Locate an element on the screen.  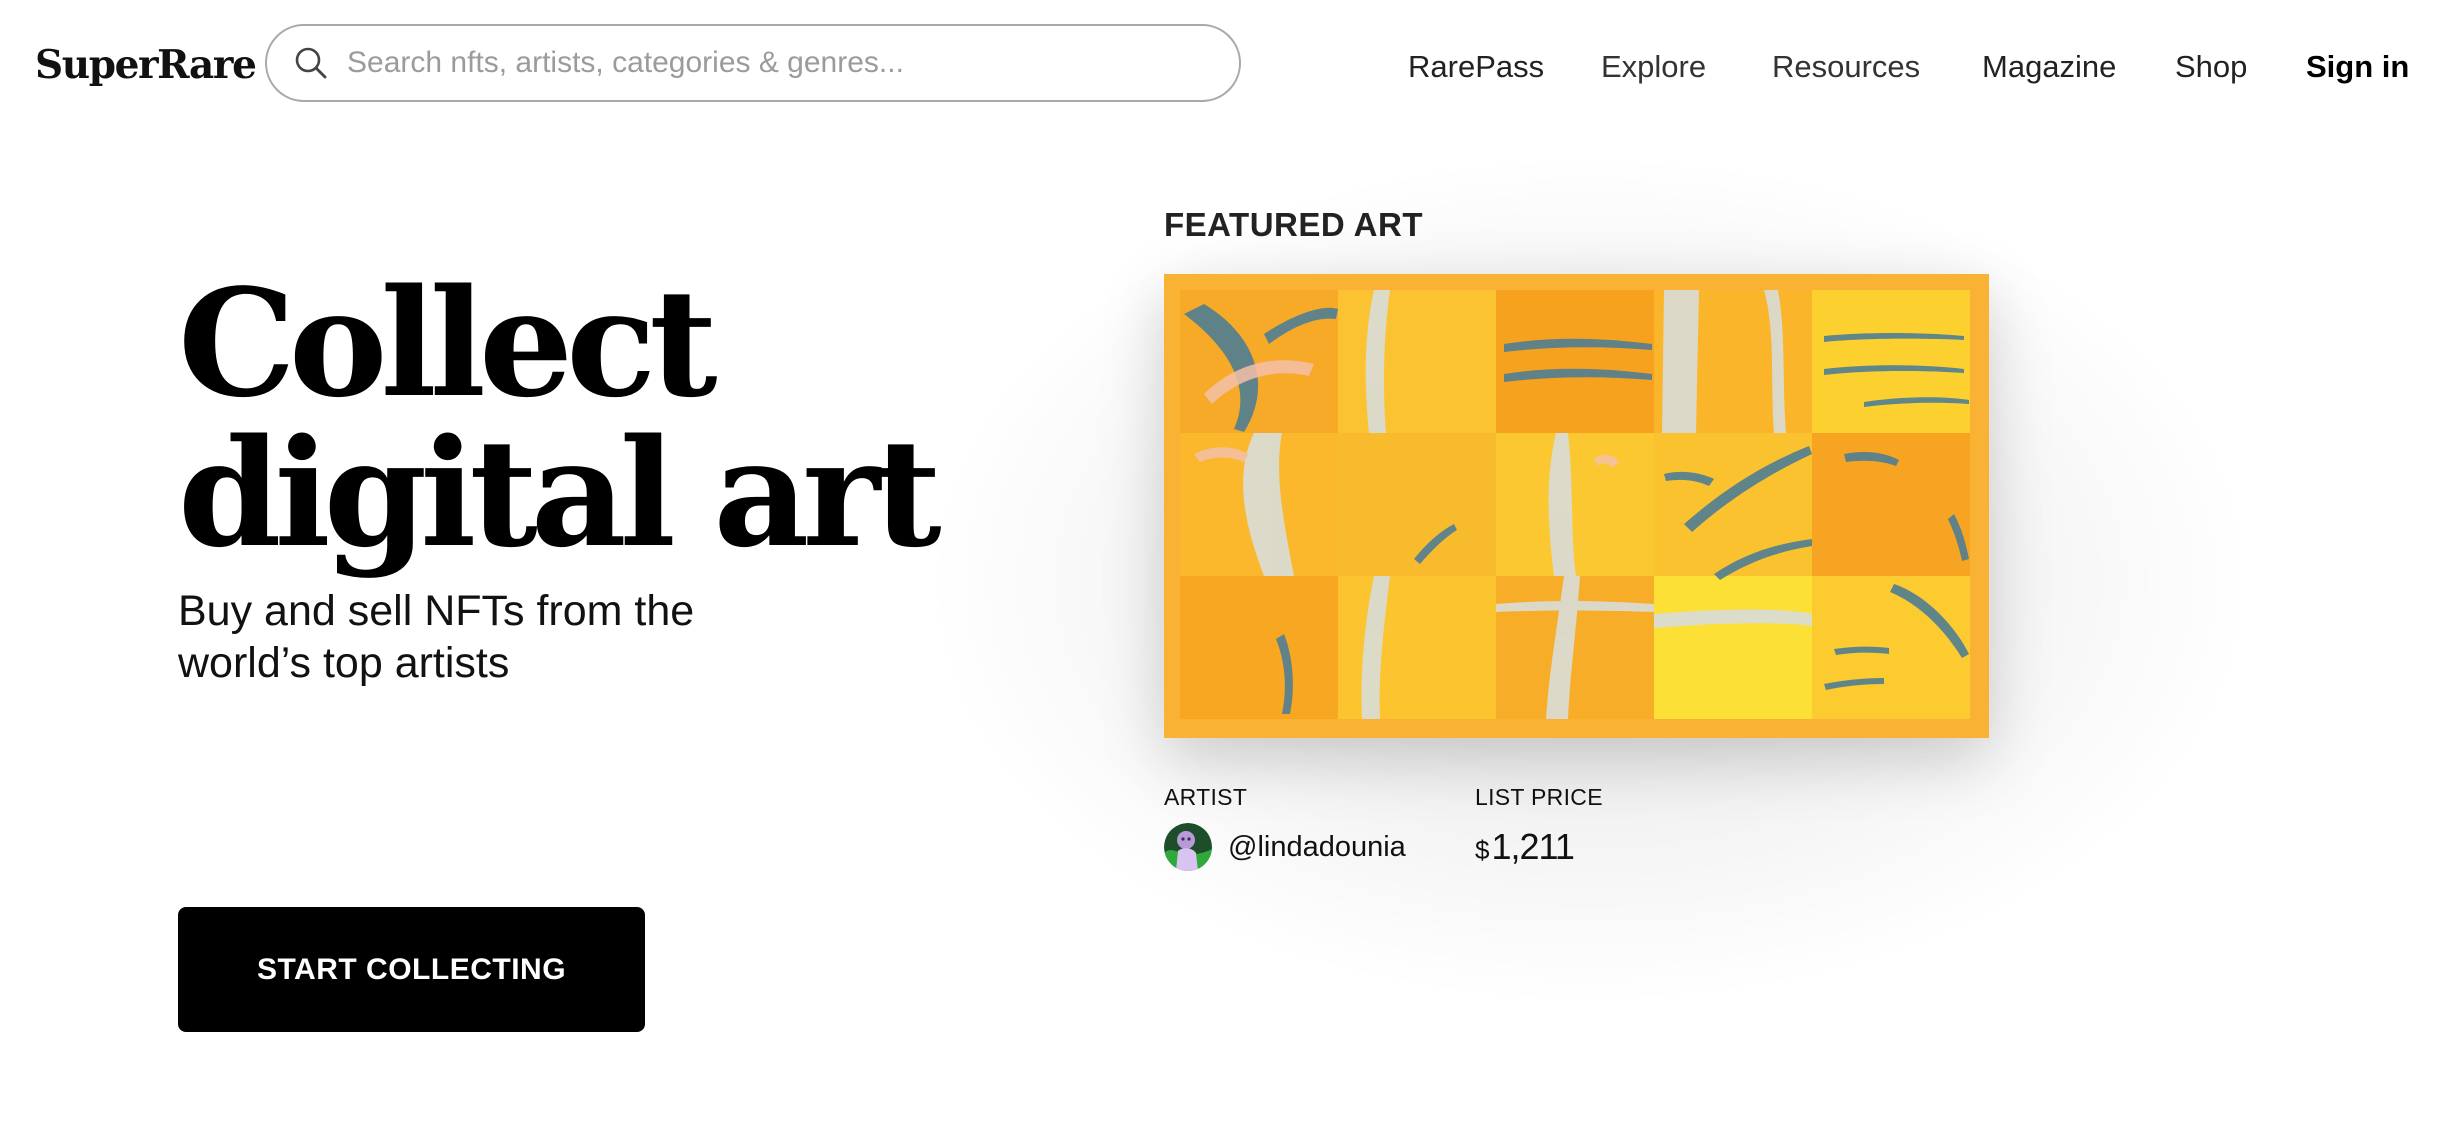
featured-artwork is located at coordinates (1576, 506).